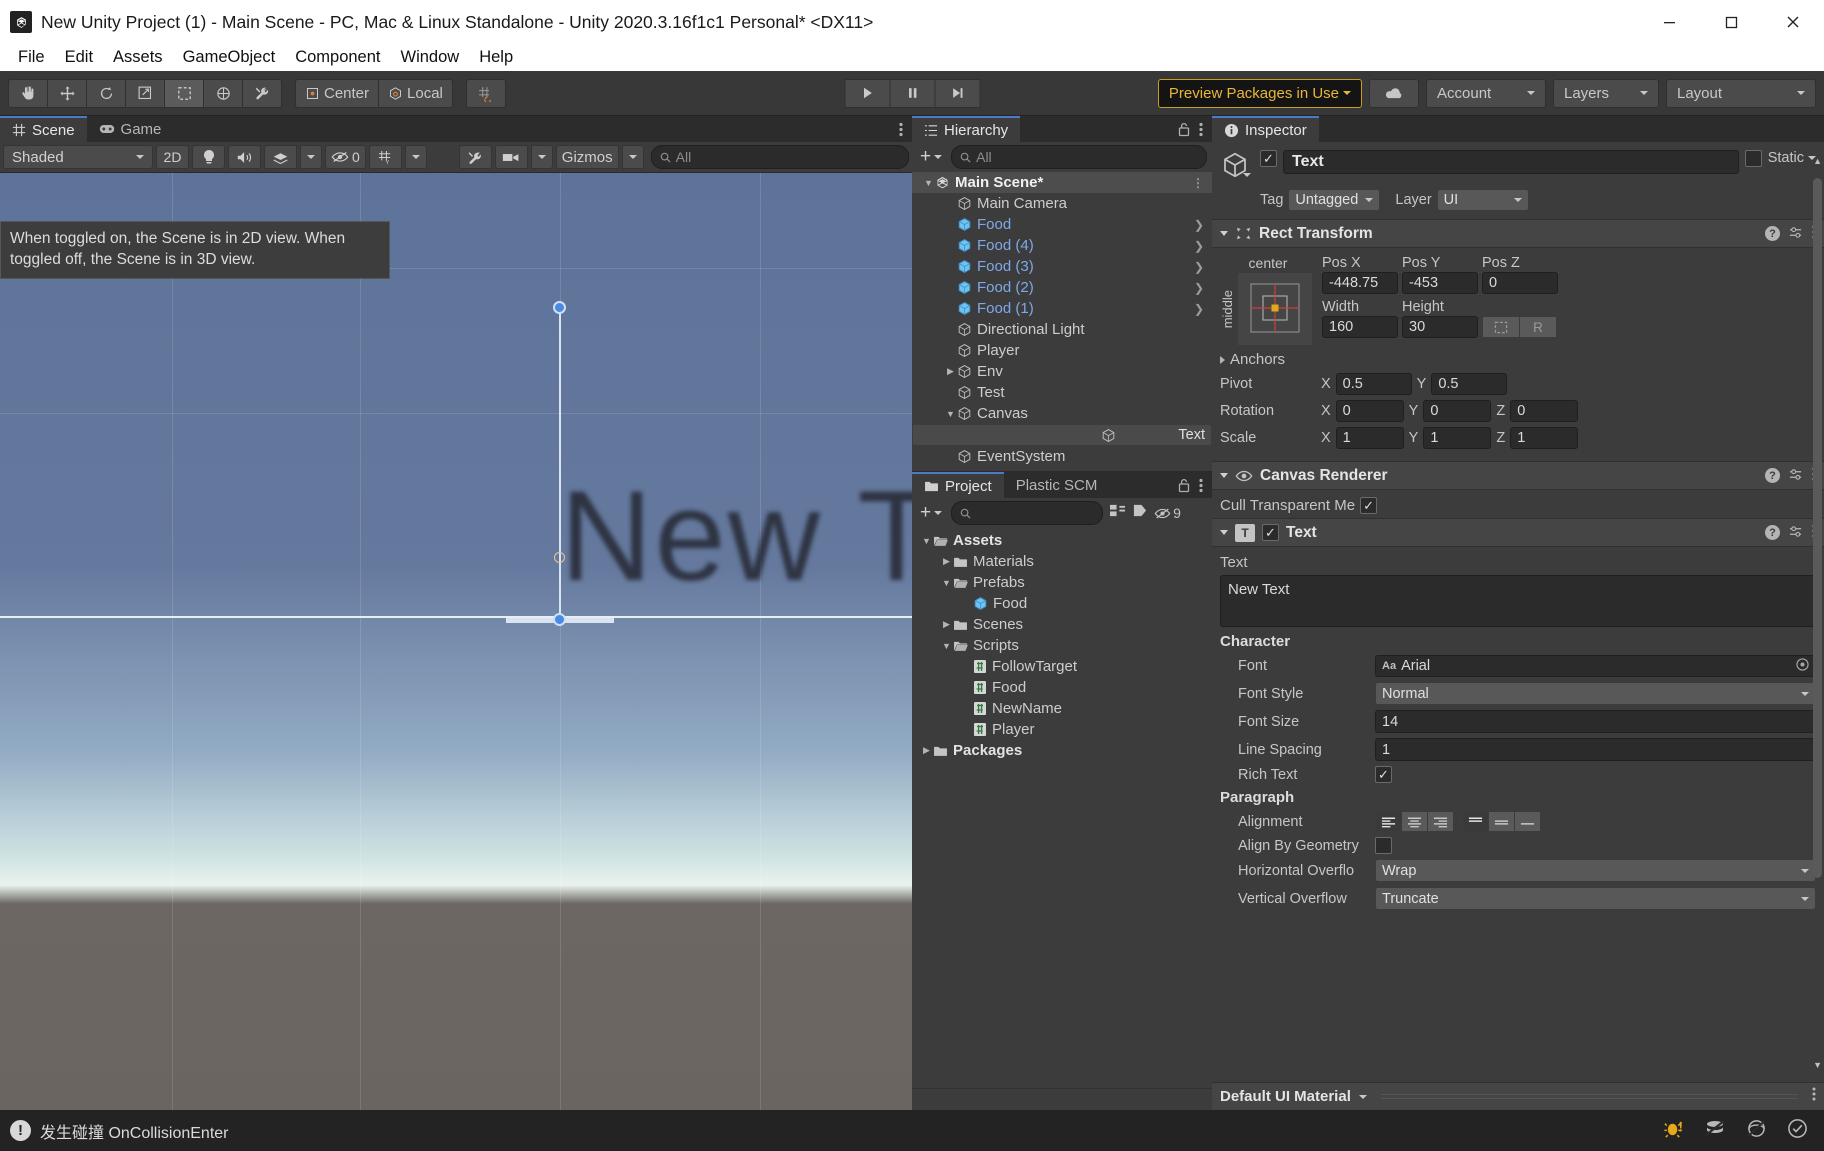 This screenshot has height=1151, width=1824. I want to click on grid-visibility-toggle: Y, so click(385, 157).